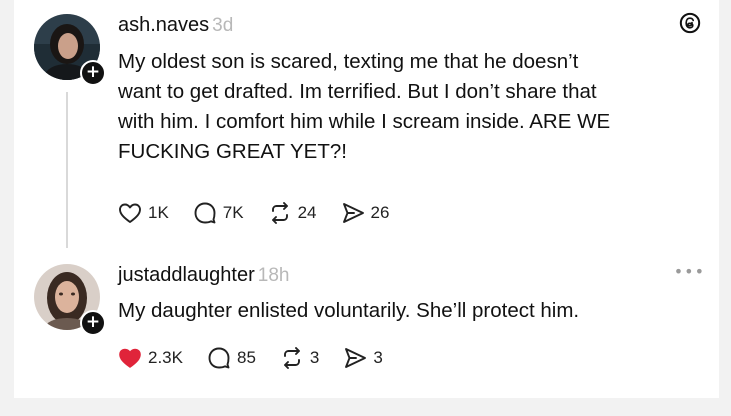 This screenshot has height=416, width=731. What do you see at coordinates (365, 213) in the screenshot?
I see `share-button: 26` at bounding box center [365, 213].